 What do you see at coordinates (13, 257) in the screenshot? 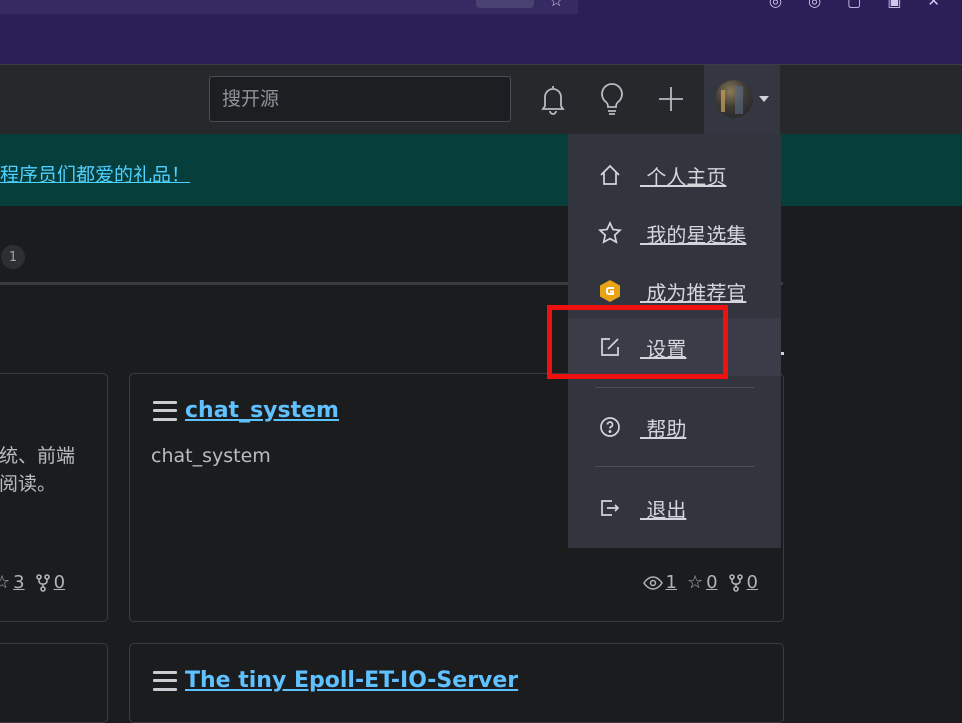
I see `tab-count-badge: 1` at bounding box center [13, 257].